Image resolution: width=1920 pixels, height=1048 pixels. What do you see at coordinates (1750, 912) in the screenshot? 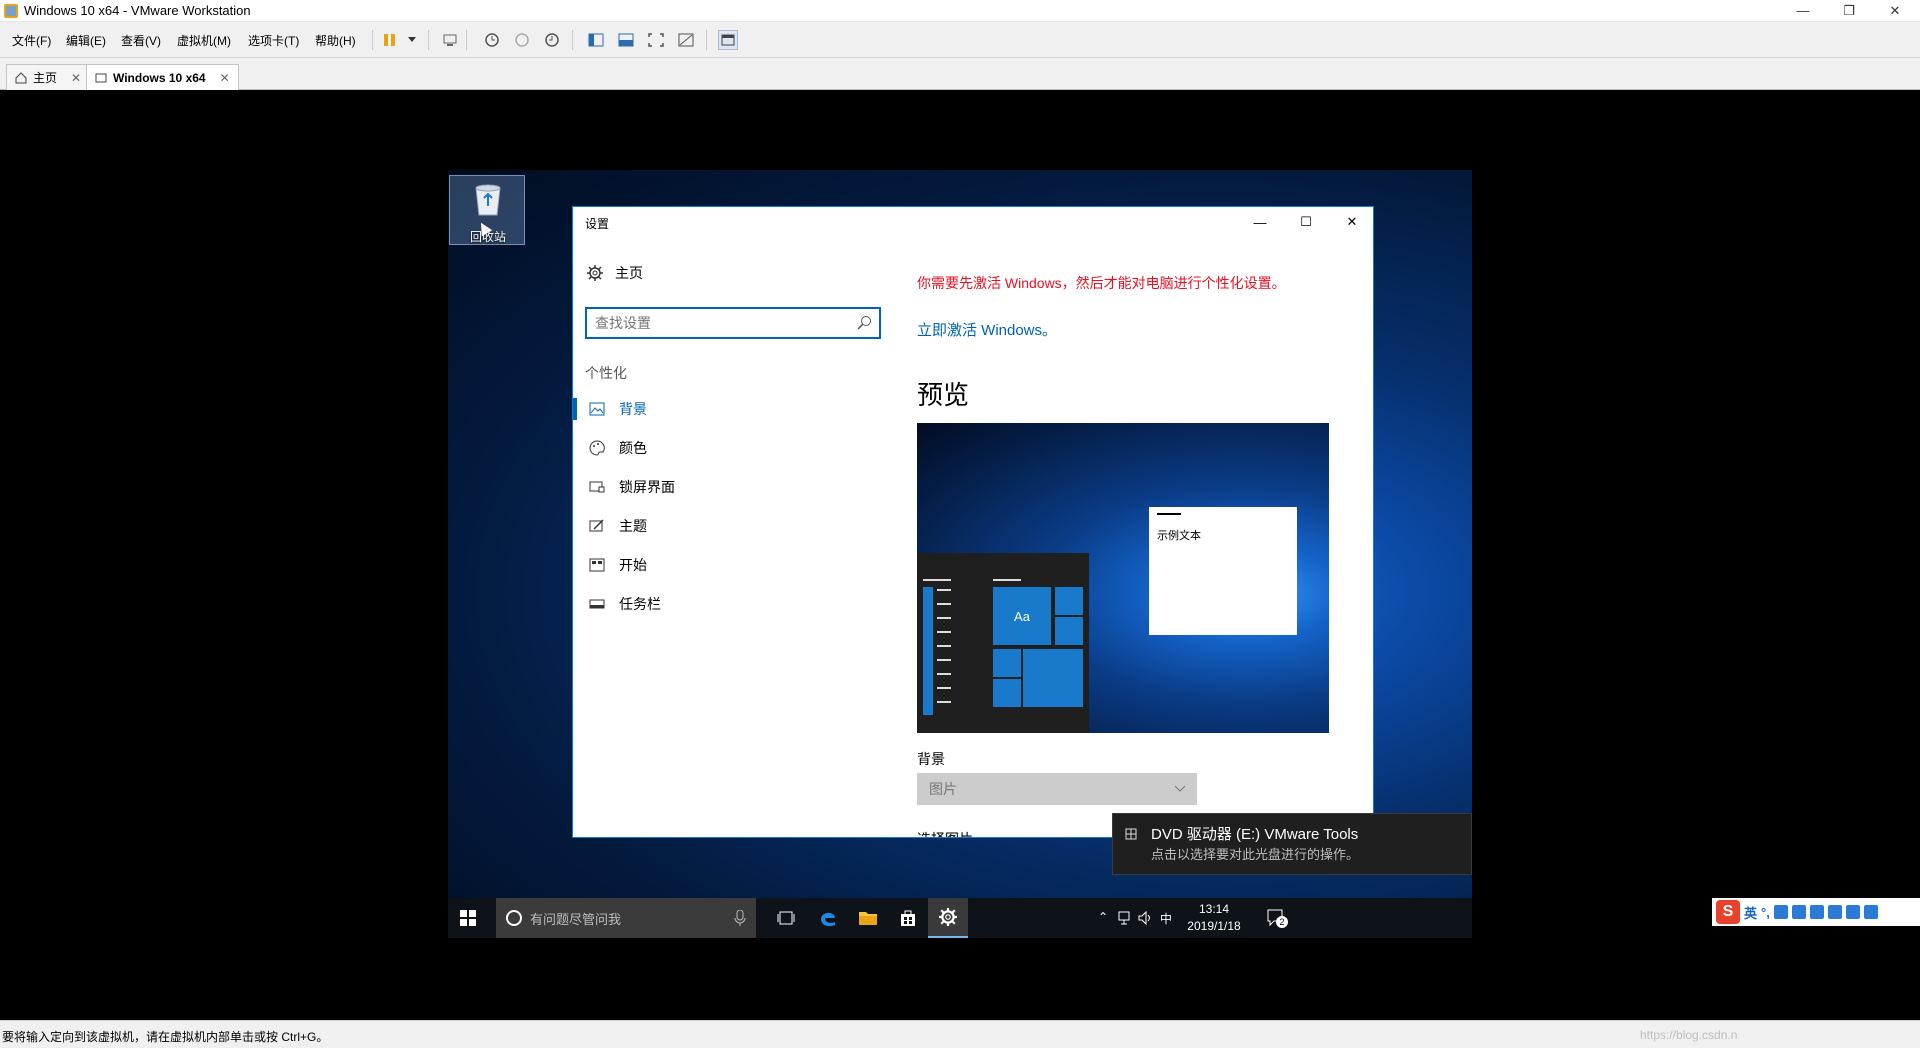
I see `ime-language-toggle: 英` at bounding box center [1750, 912].